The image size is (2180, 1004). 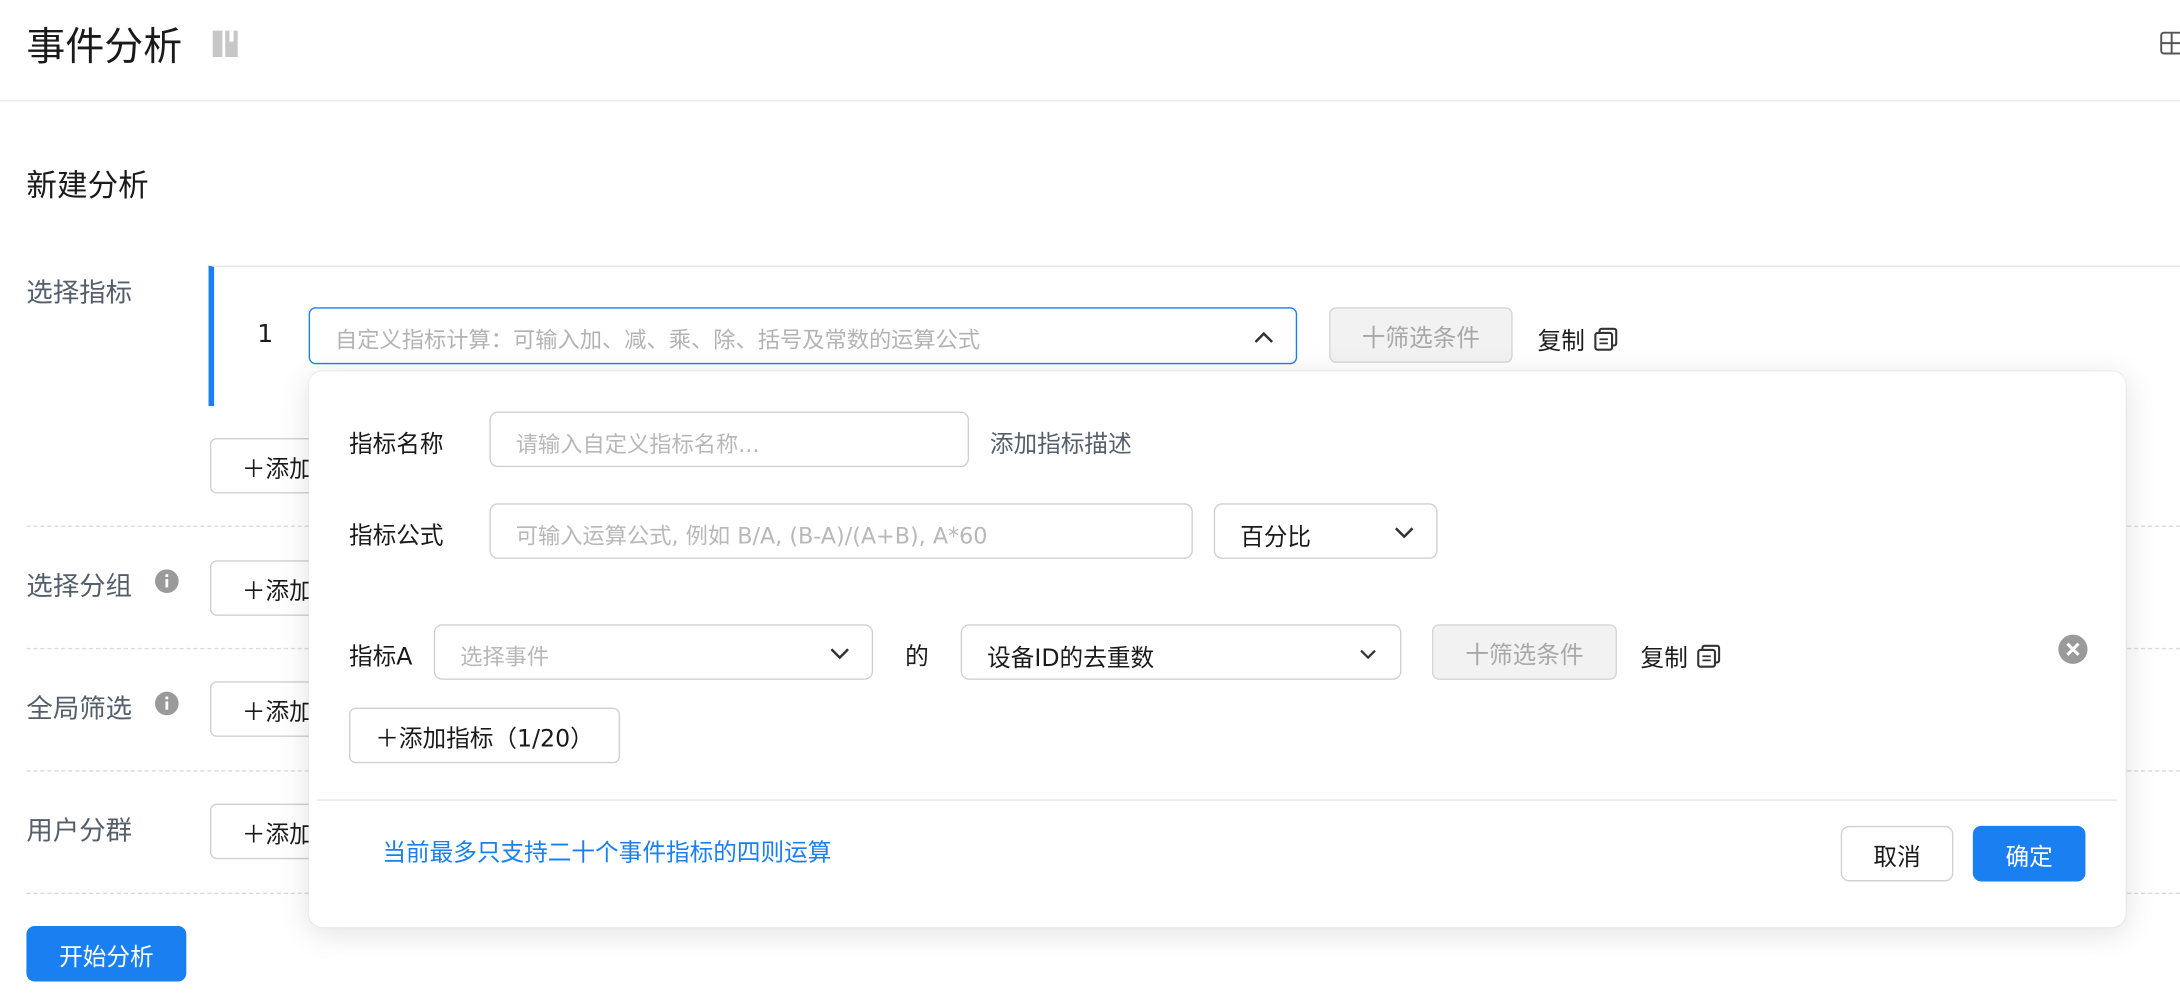 What do you see at coordinates (79, 586) in the screenshot?
I see `group-row-label: 选择分组` at bounding box center [79, 586].